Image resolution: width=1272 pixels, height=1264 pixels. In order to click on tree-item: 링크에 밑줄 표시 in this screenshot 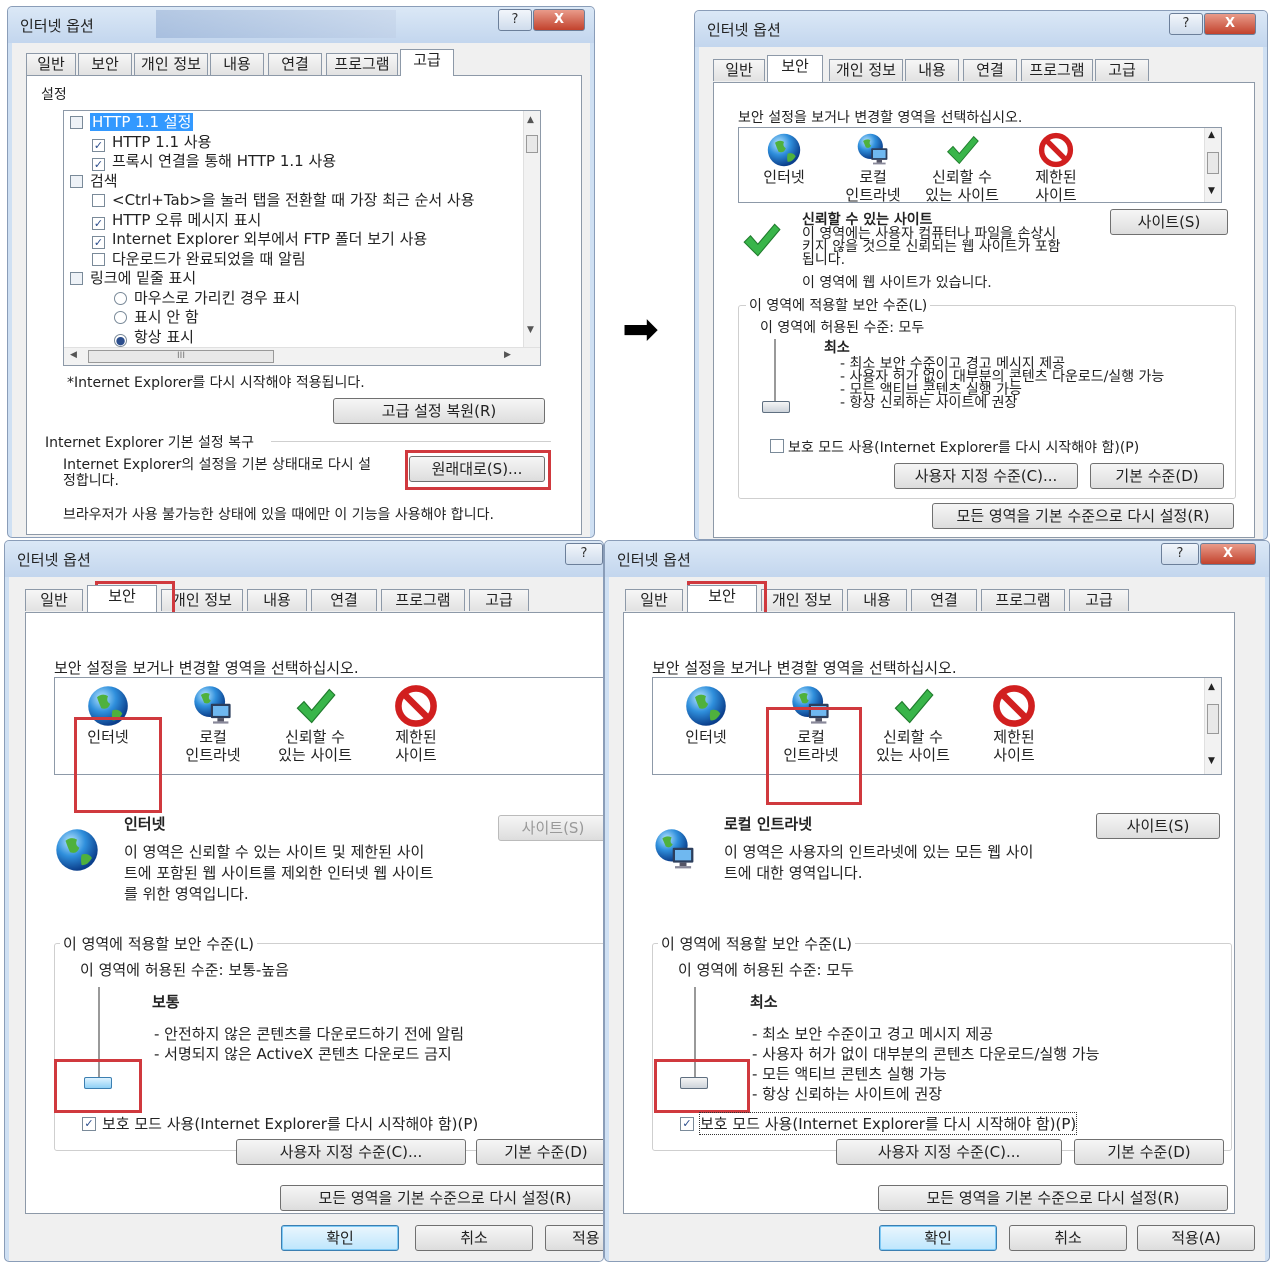, I will do `click(133, 277)`.